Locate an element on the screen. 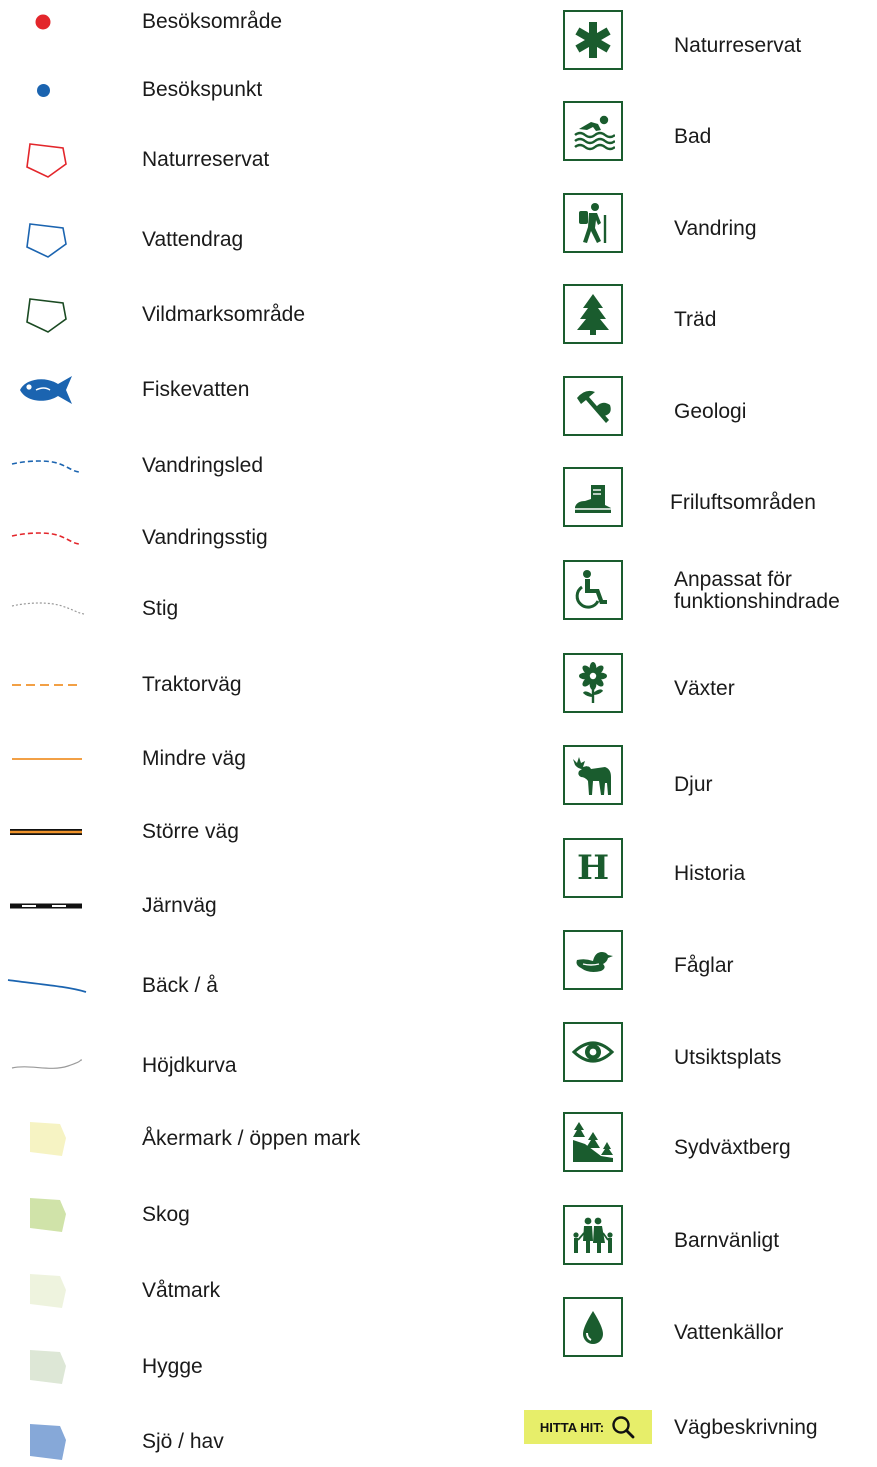  find-directions-button: HITTA HIT: is located at coordinates (588, 1427).